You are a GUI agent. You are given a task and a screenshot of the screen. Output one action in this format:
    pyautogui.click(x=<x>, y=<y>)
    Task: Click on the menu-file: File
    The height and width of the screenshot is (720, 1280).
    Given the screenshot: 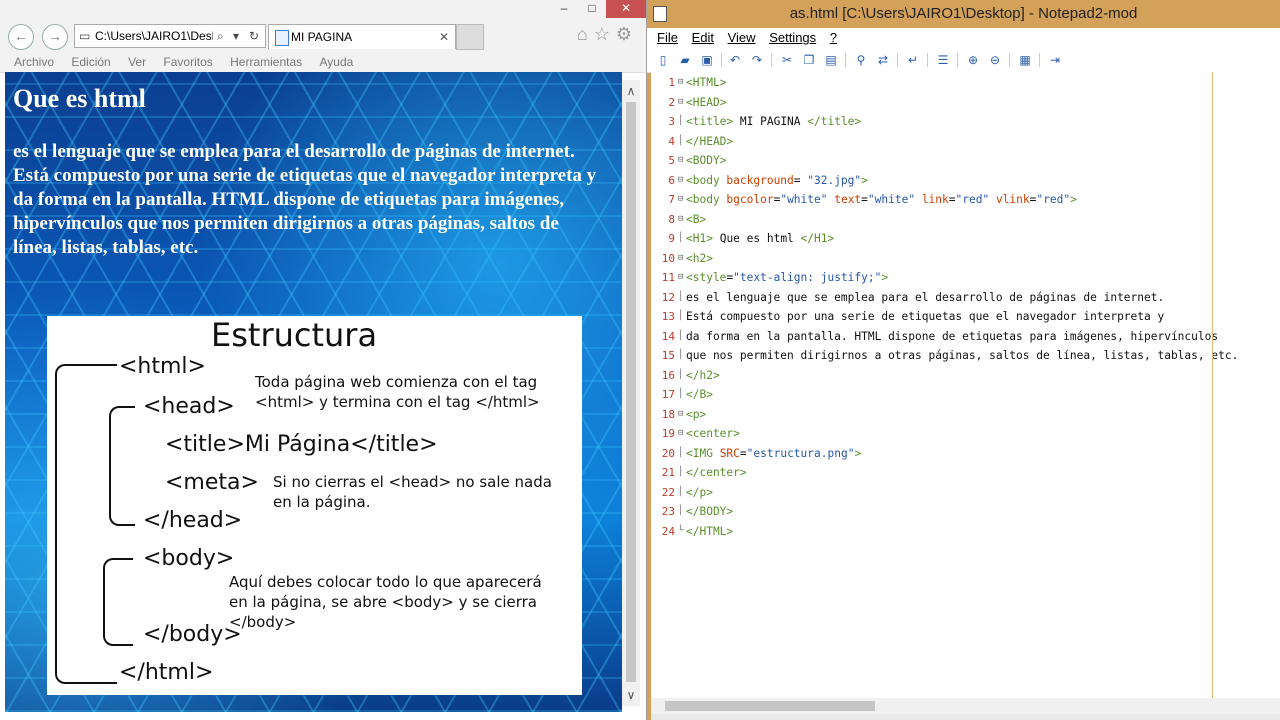 What is the action you would take?
    pyautogui.click(x=667, y=38)
    